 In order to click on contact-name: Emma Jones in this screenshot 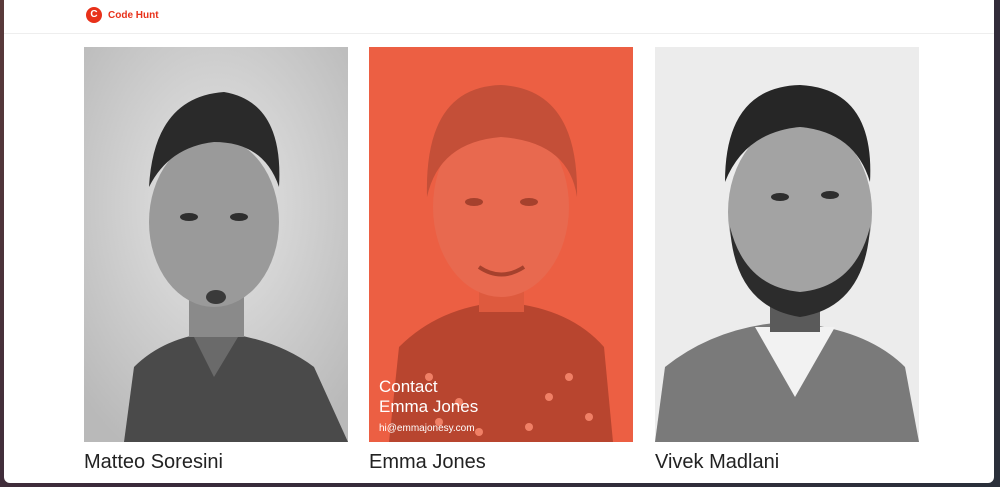, I will do `click(429, 406)`.